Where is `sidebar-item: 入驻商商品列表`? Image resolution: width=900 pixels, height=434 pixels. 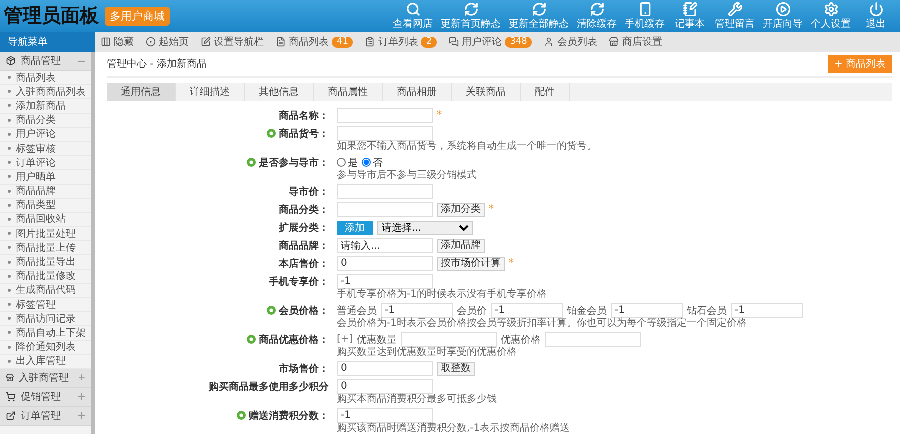 sidebar-item: 入驻商商品列表 is located at coordinates (45, 92).